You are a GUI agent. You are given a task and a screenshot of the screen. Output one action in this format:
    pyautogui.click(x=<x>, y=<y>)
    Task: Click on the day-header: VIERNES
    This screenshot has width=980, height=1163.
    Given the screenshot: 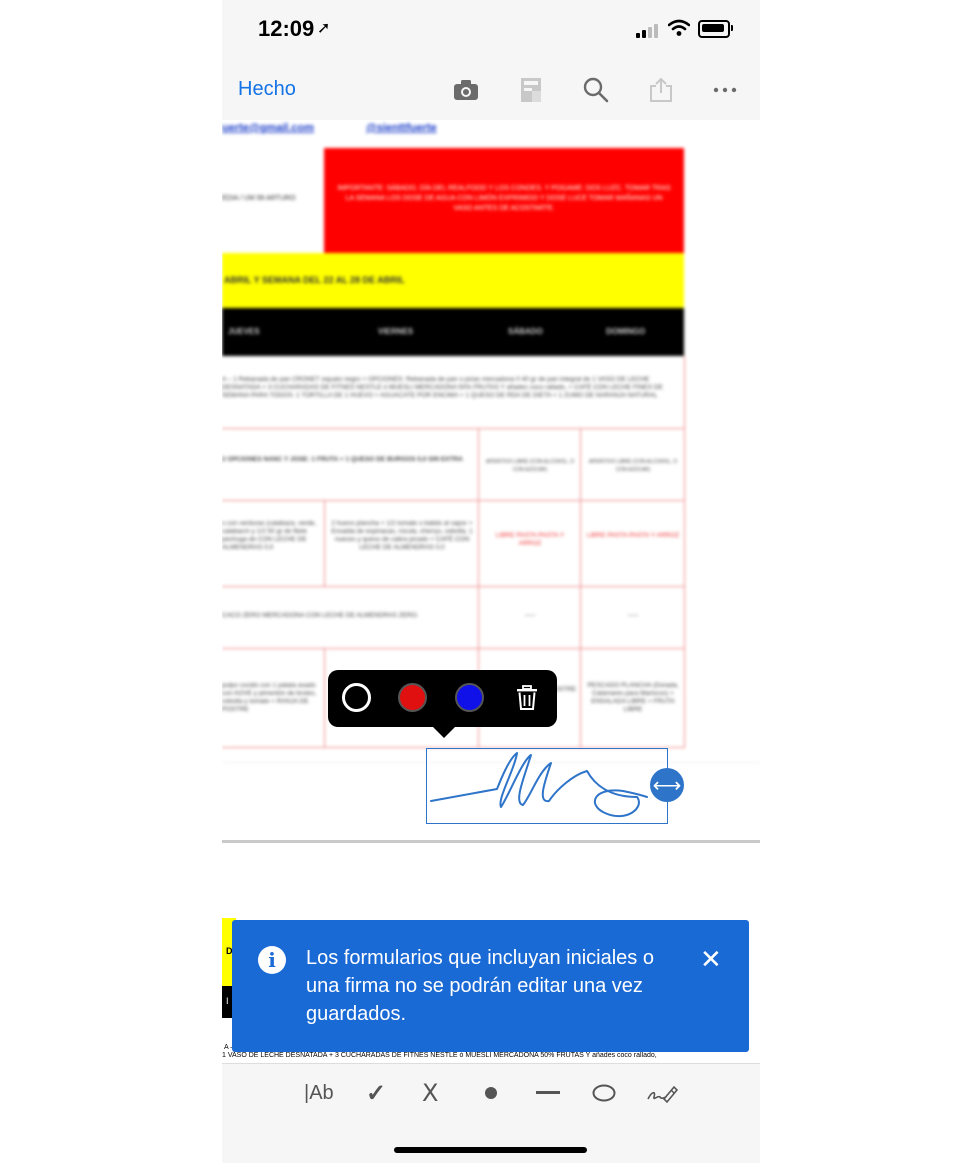 What is the action you would take?
    pyautogui.click(x=396, y=331)
    